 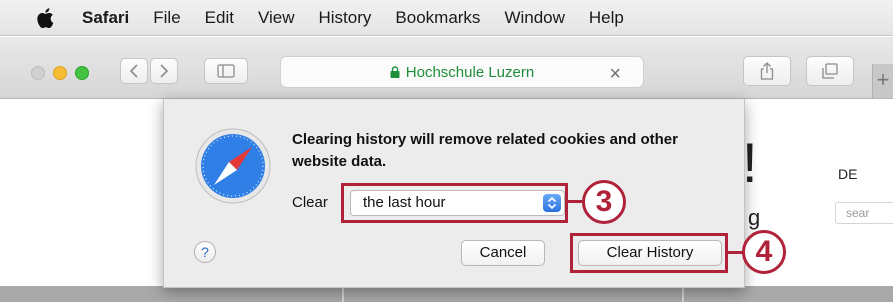 What do you see at coordinates (606, 18) in the screenshot?
I see `menu-help: Help` at bounding box center [606, 18].